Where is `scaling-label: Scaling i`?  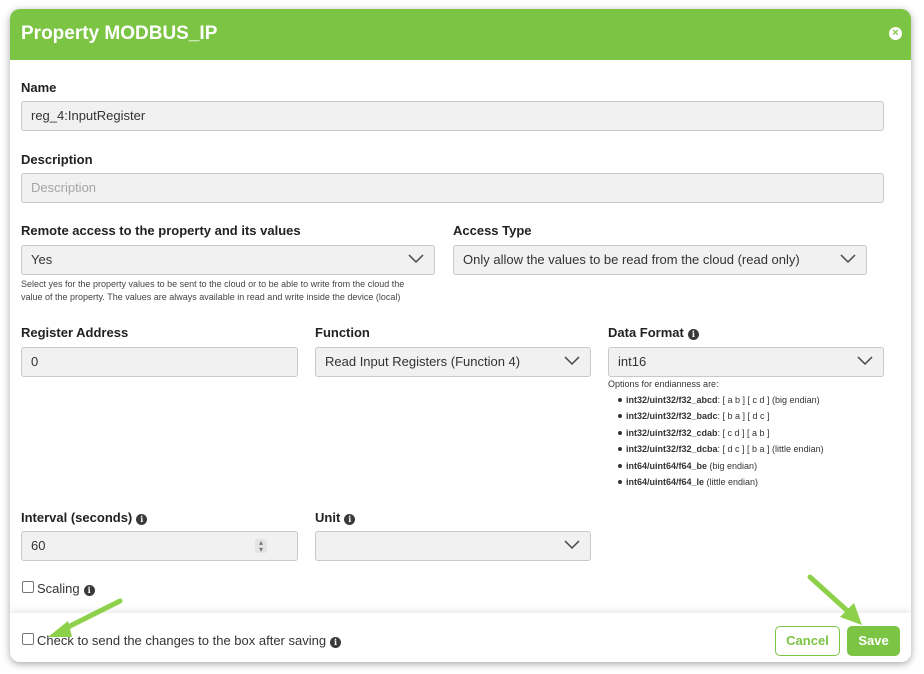 scaling-label: Scaling i is located at coordinates (66, 588).